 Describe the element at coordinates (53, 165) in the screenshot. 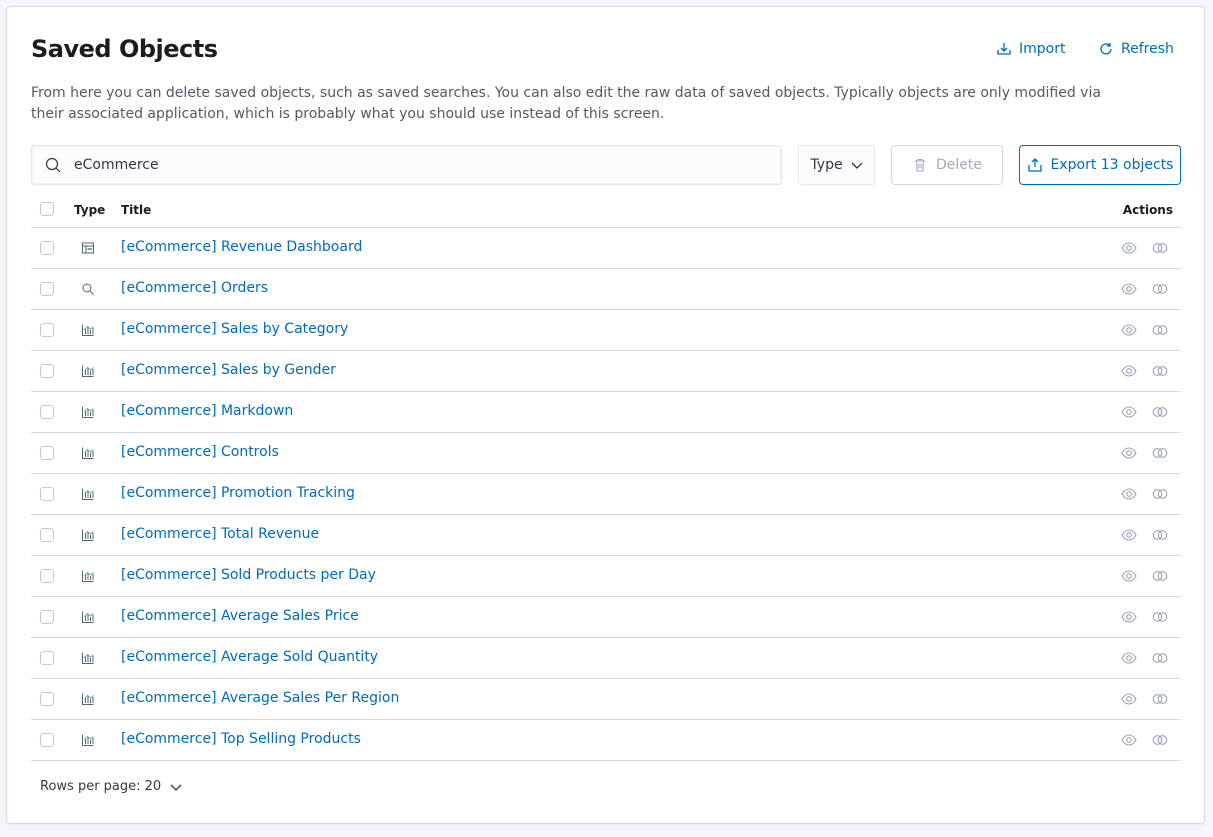

I see `search-icon` at that location.